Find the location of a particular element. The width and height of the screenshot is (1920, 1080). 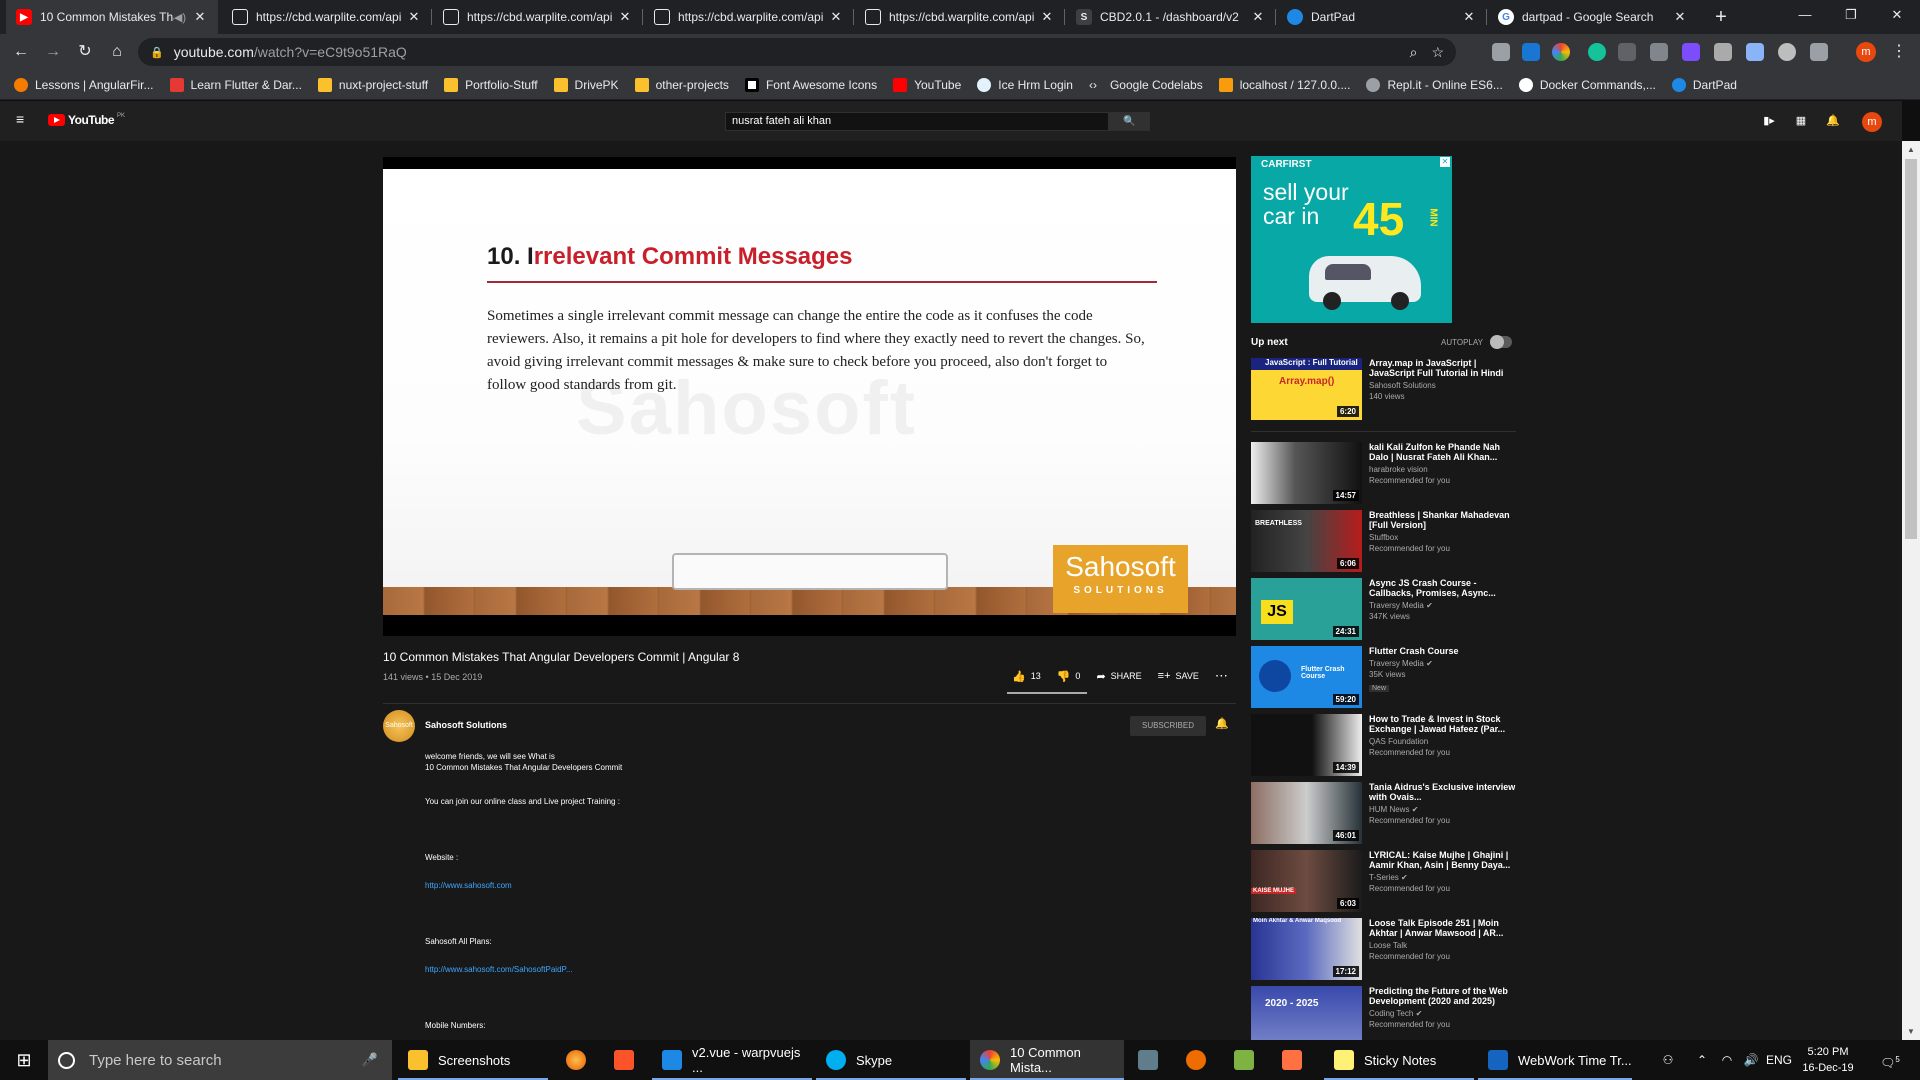

hamburger-menu-icon: ≡ is located at coordinates (23, 119).